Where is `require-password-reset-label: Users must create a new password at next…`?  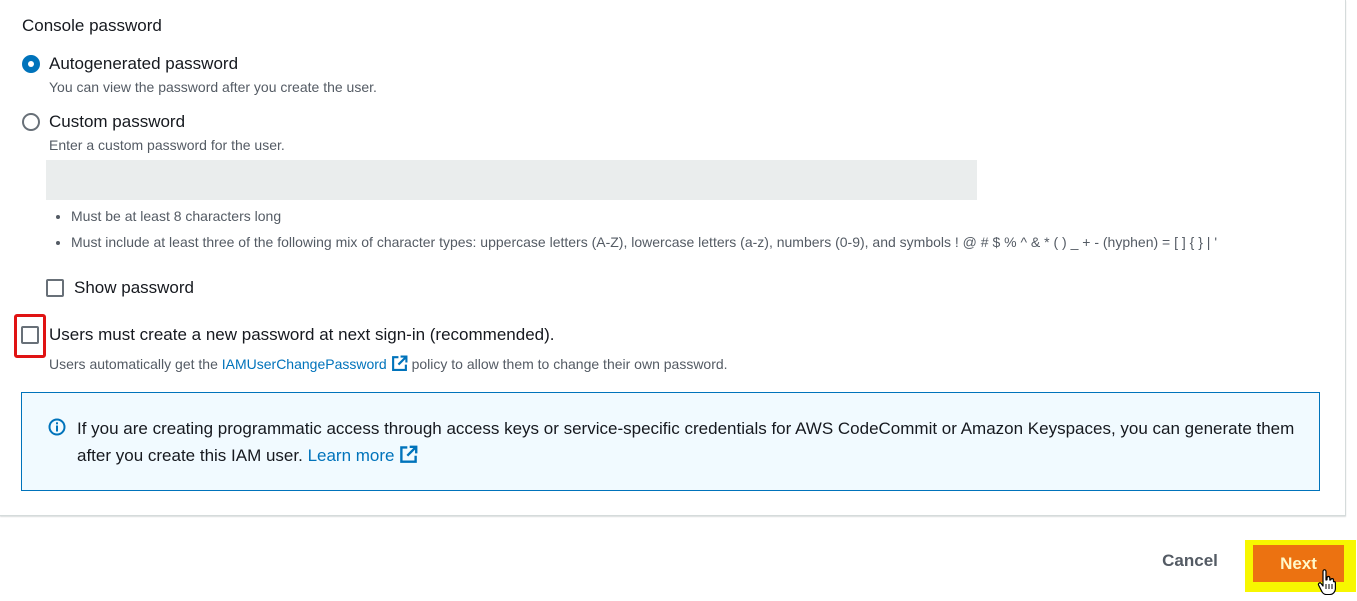
require-password-reset-label: Users must create a new password at next… is located at coordinates (301, 335).